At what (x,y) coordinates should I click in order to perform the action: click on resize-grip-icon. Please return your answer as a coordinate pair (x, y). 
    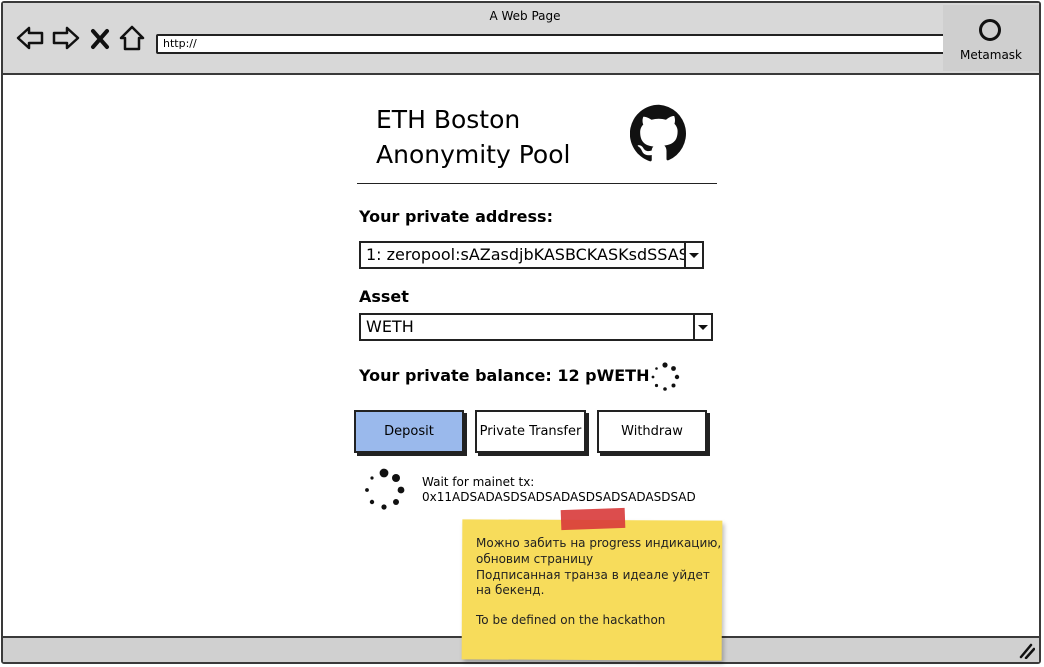
    Looking at the image, I should click on (1026, 650).